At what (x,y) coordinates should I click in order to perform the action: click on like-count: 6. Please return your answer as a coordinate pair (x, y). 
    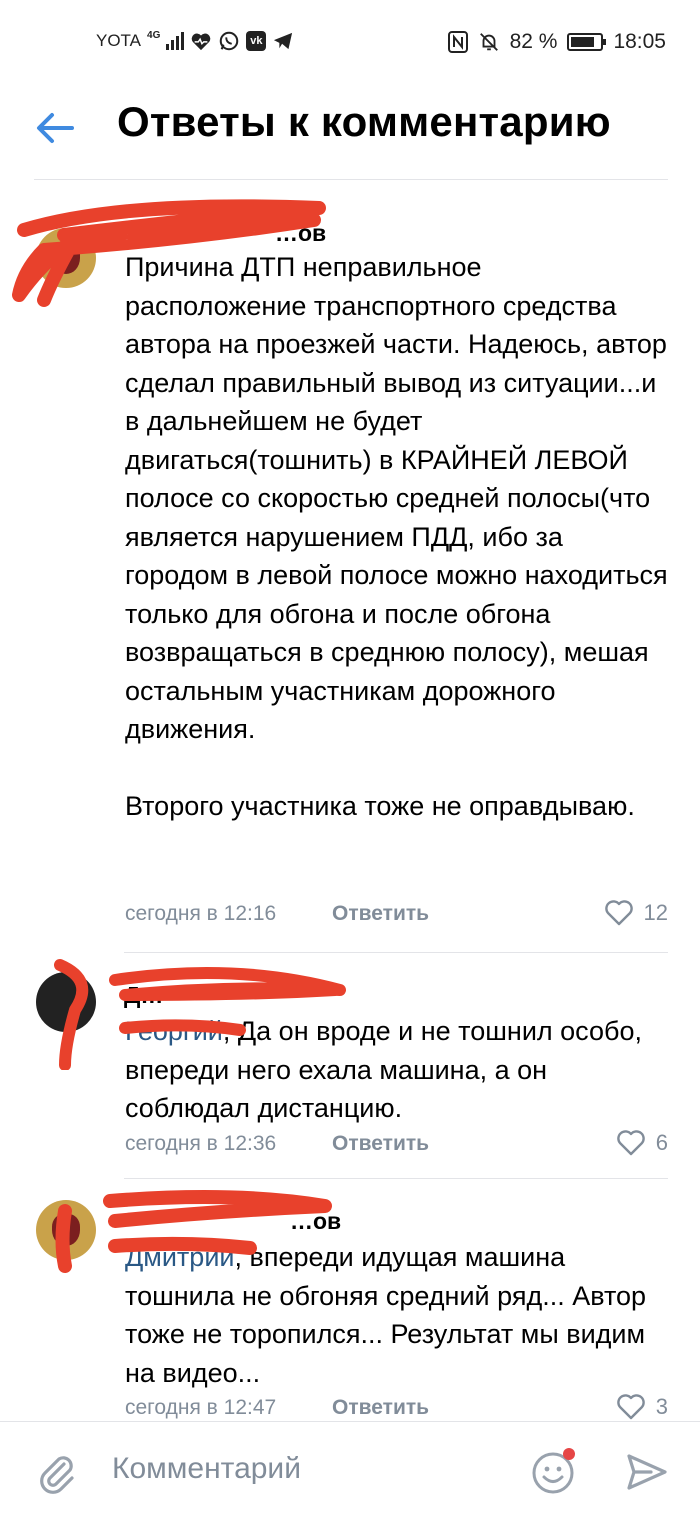
    Looking at the image, I should click on (661, 1142).